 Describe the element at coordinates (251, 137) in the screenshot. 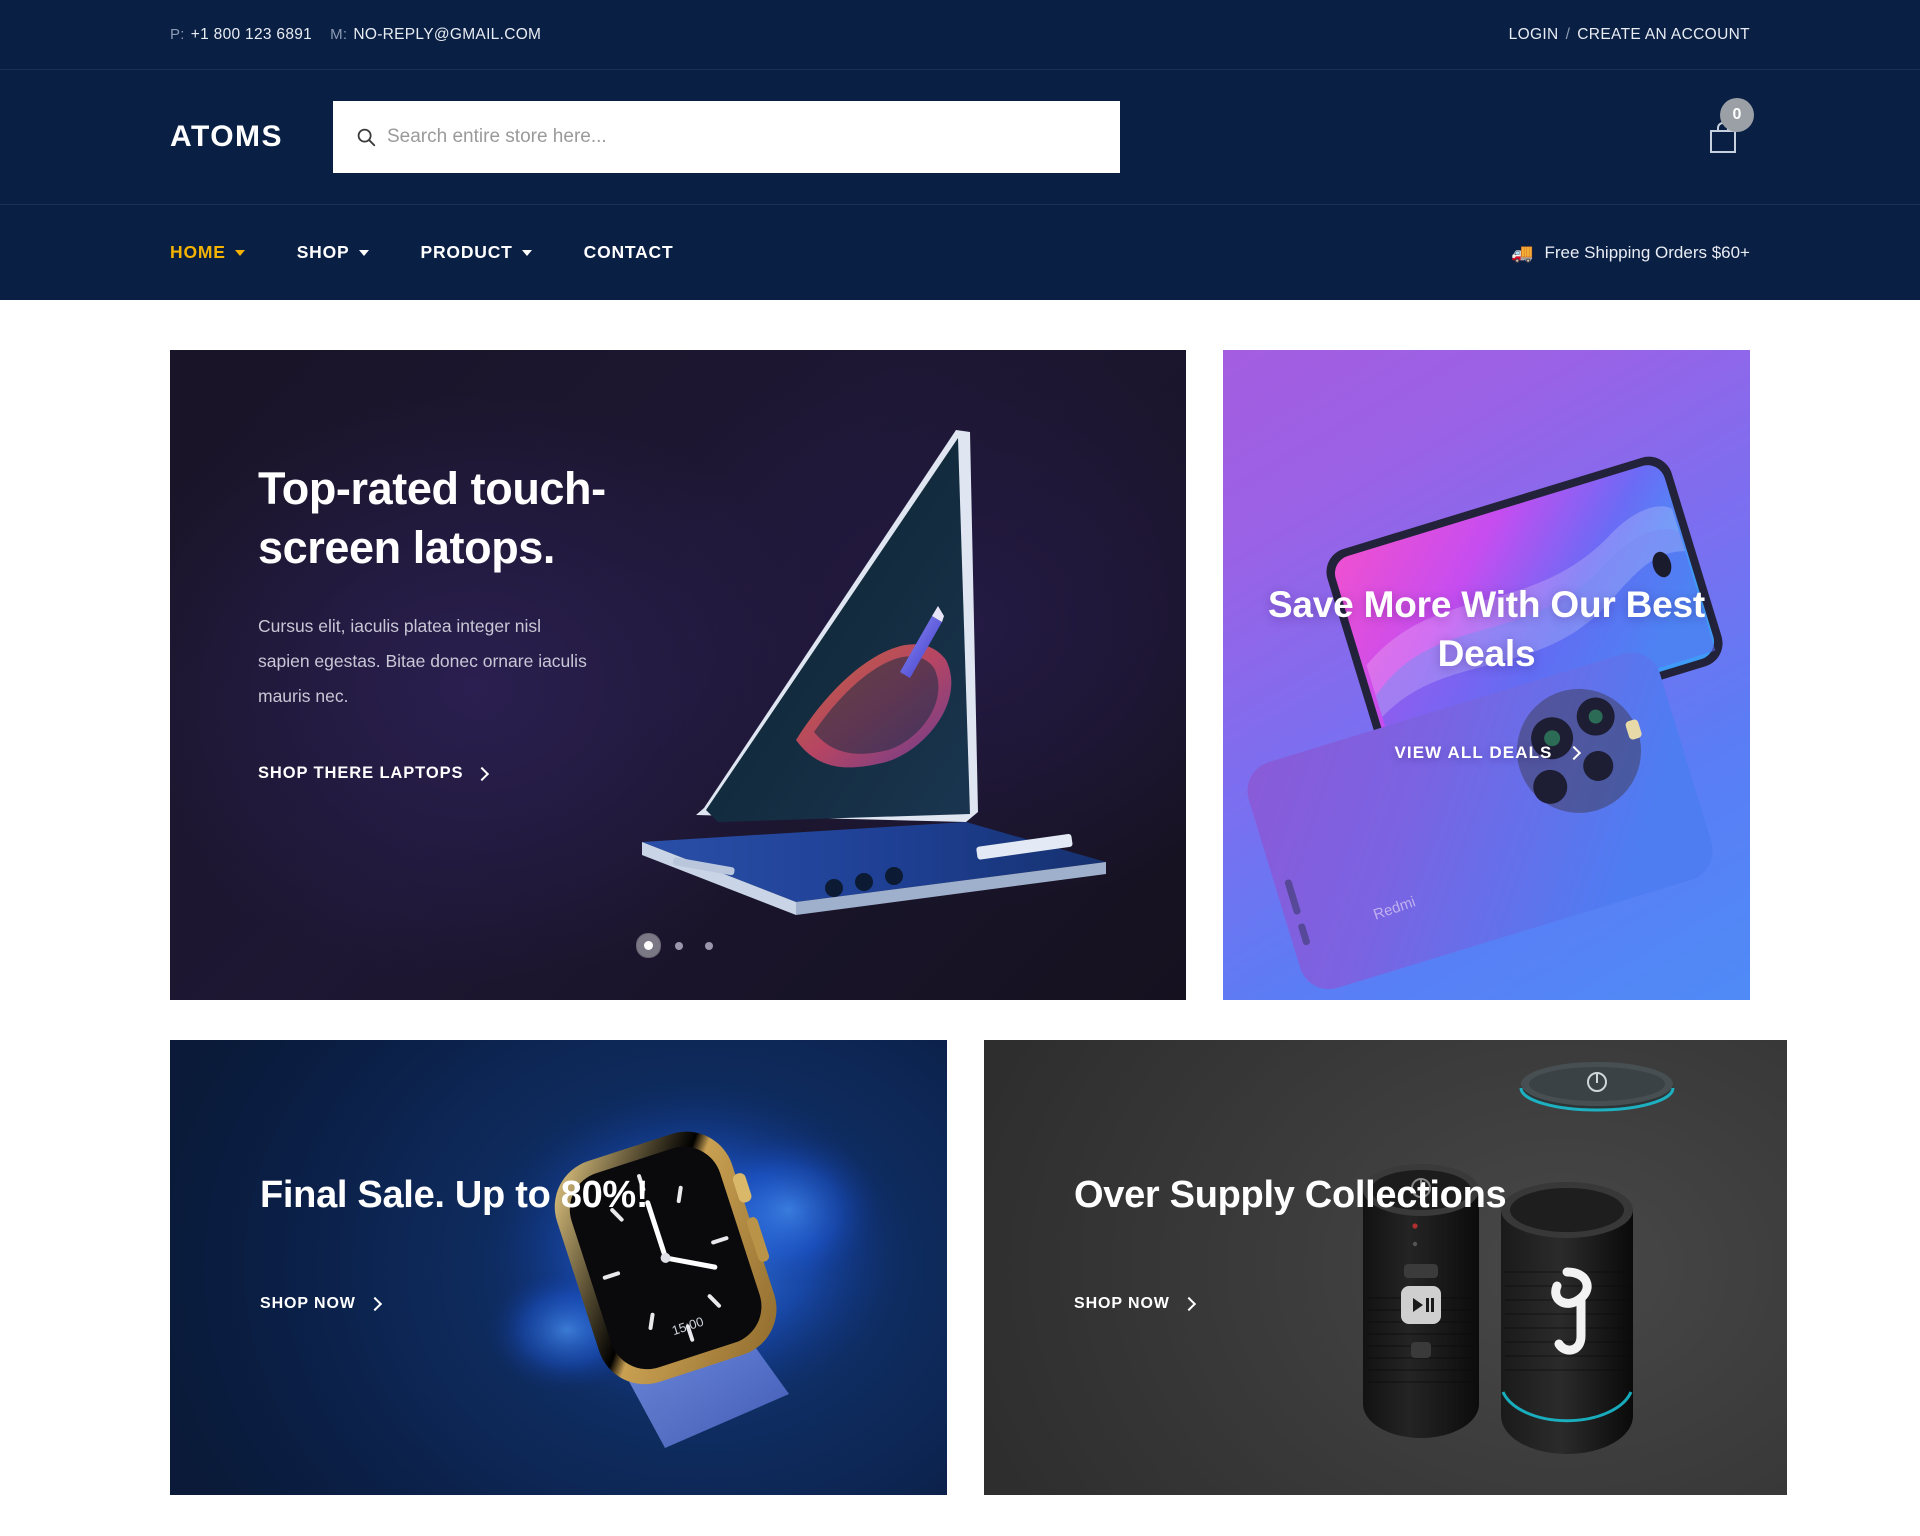

I see `site-logo: ATOMS` at that location.